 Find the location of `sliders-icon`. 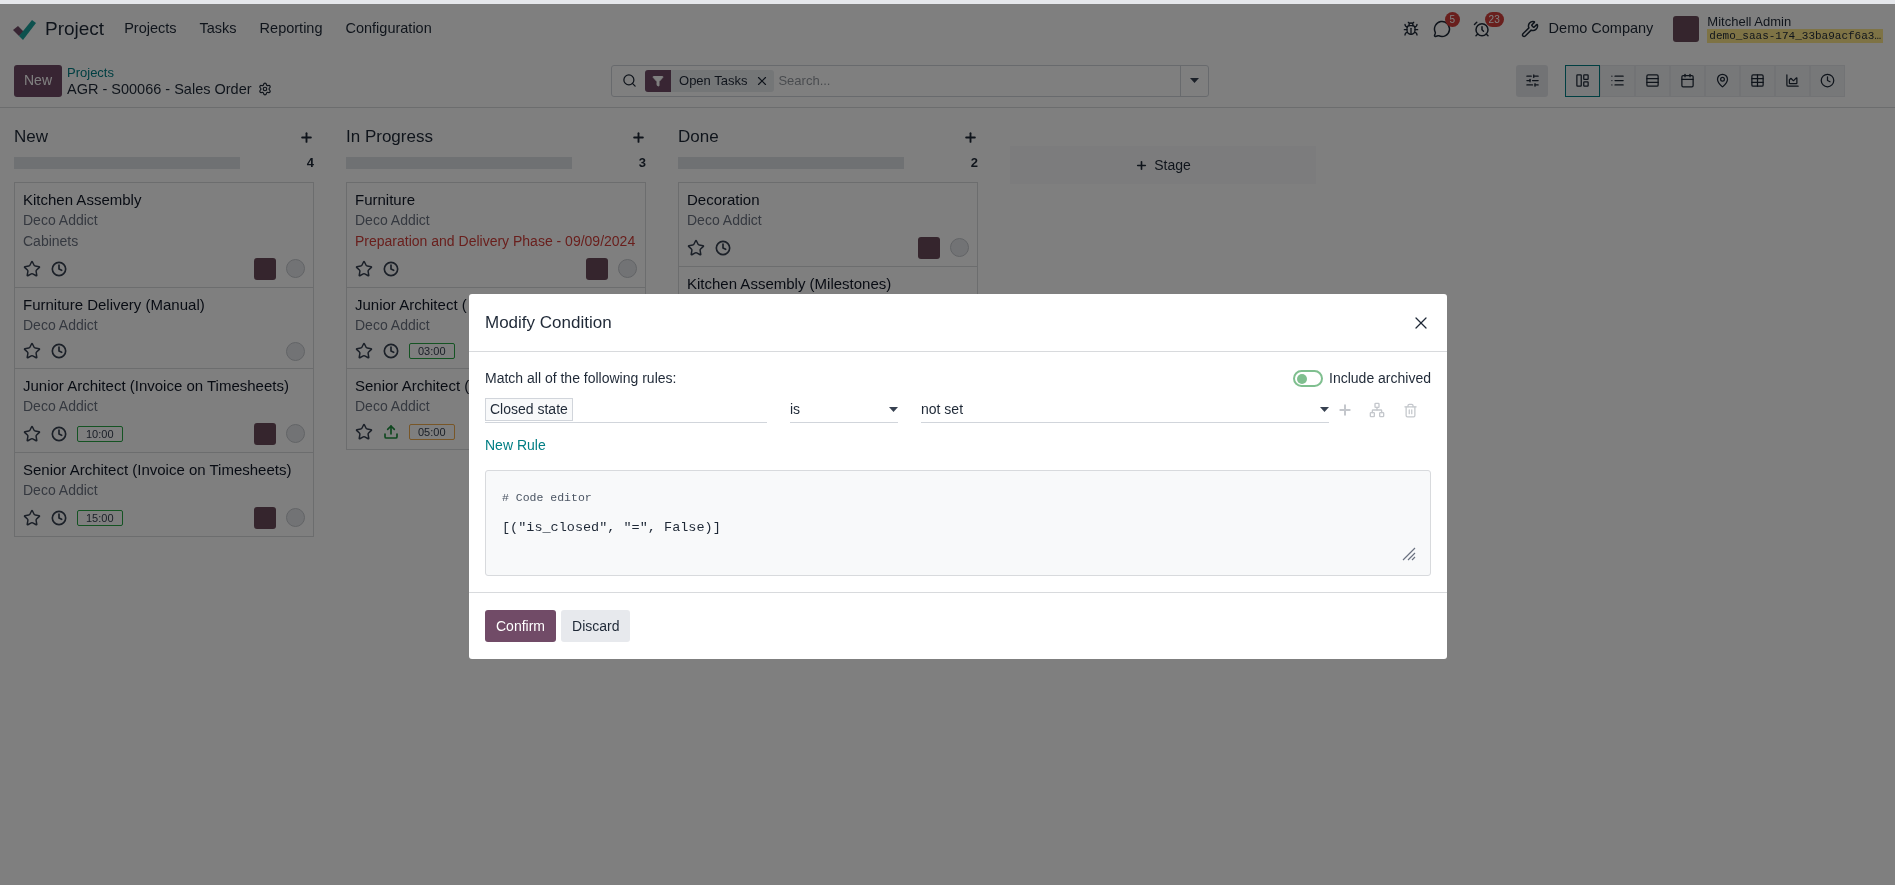

sliders-icon is located at coordinates (1532, 80).